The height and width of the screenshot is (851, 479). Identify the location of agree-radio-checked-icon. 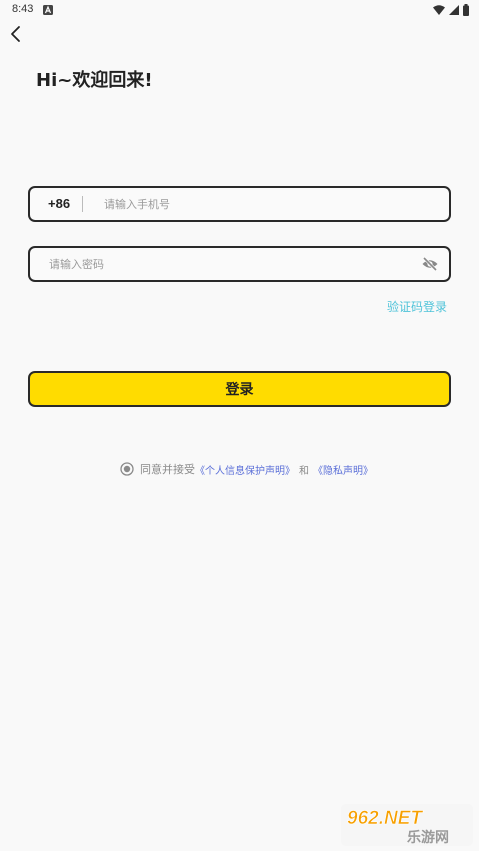
(127, 469).